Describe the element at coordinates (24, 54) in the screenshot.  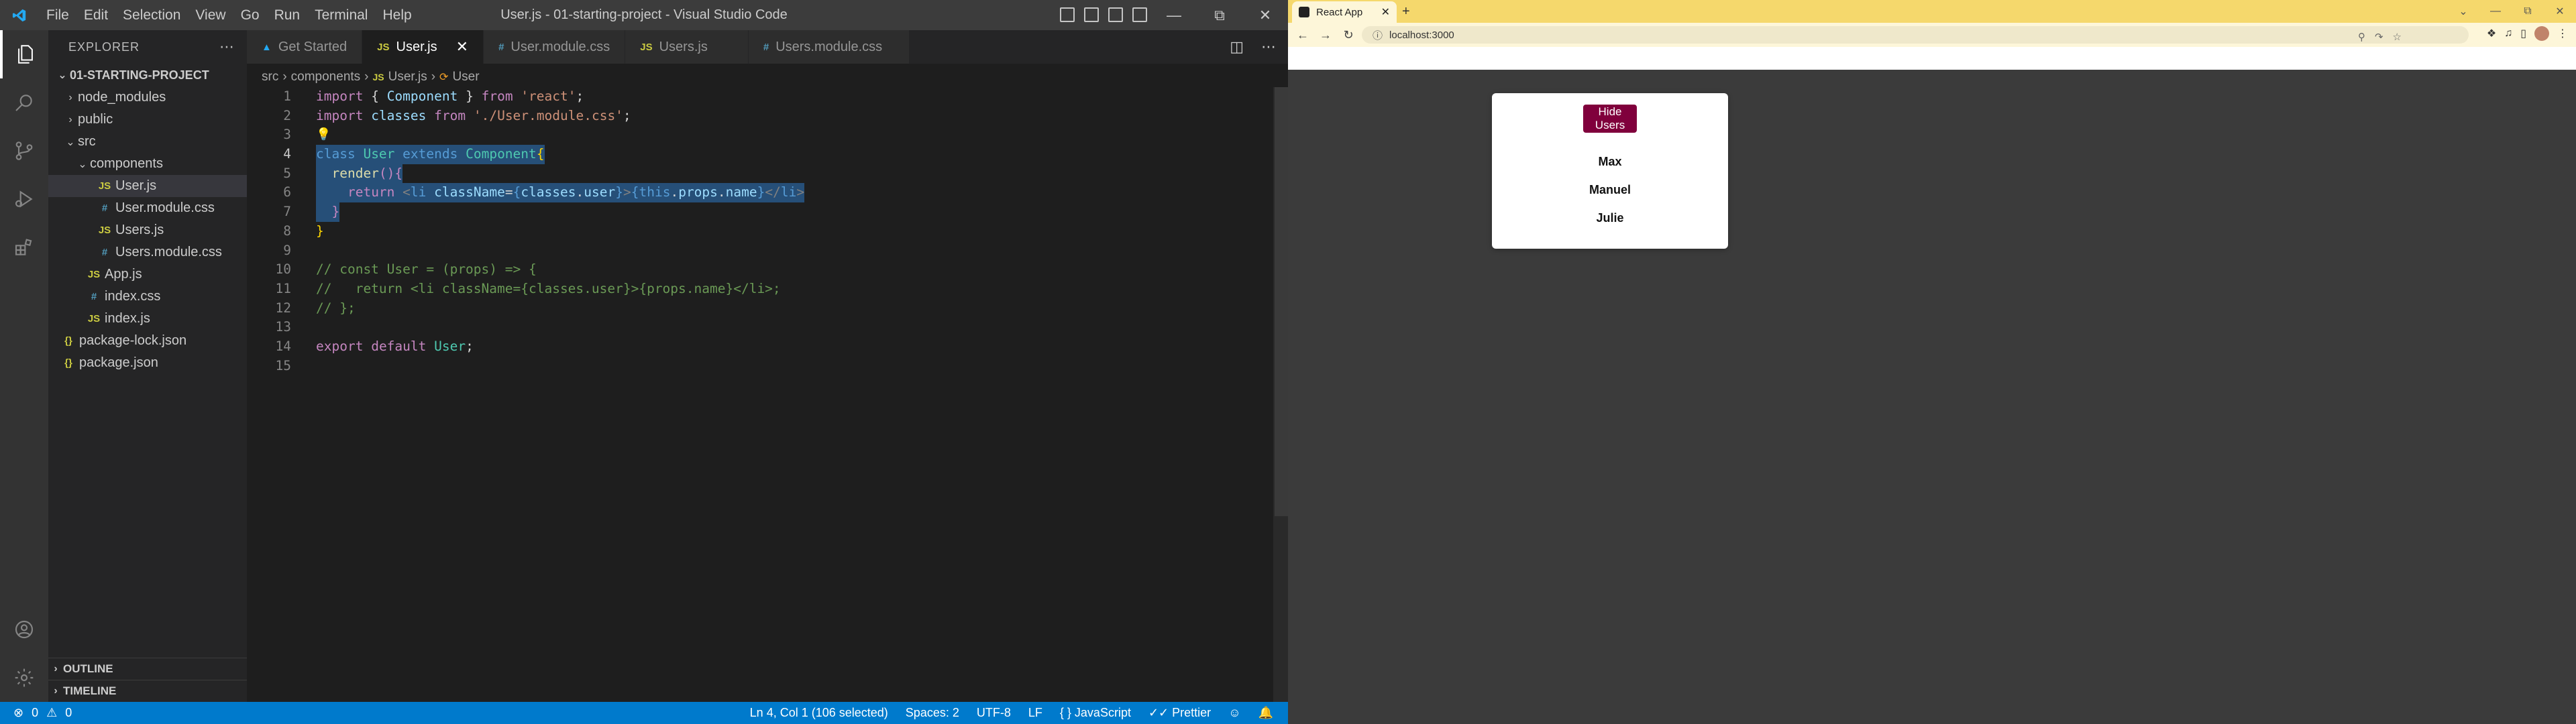
I see `explorer-icon` at that location.